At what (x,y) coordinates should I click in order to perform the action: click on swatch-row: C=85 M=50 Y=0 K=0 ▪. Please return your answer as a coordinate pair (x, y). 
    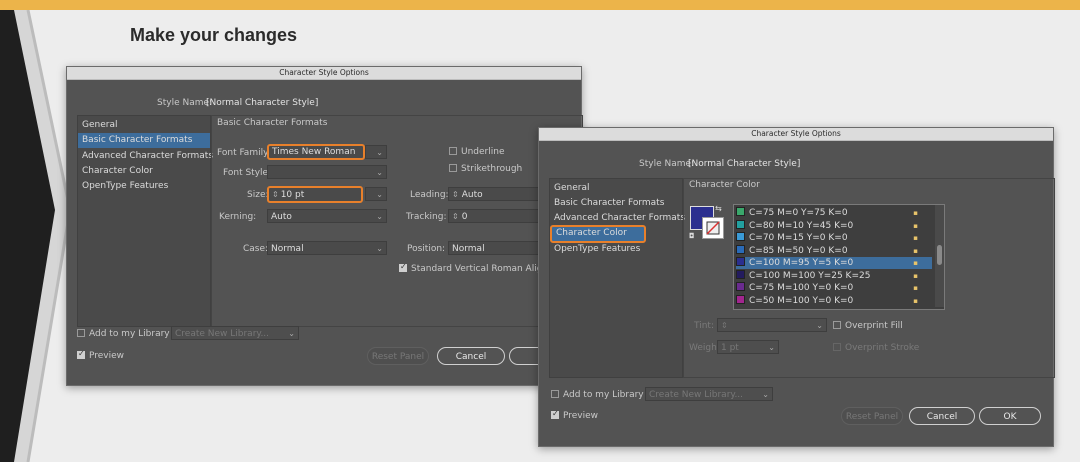
    Looking at the image, I should click on (834, 250).